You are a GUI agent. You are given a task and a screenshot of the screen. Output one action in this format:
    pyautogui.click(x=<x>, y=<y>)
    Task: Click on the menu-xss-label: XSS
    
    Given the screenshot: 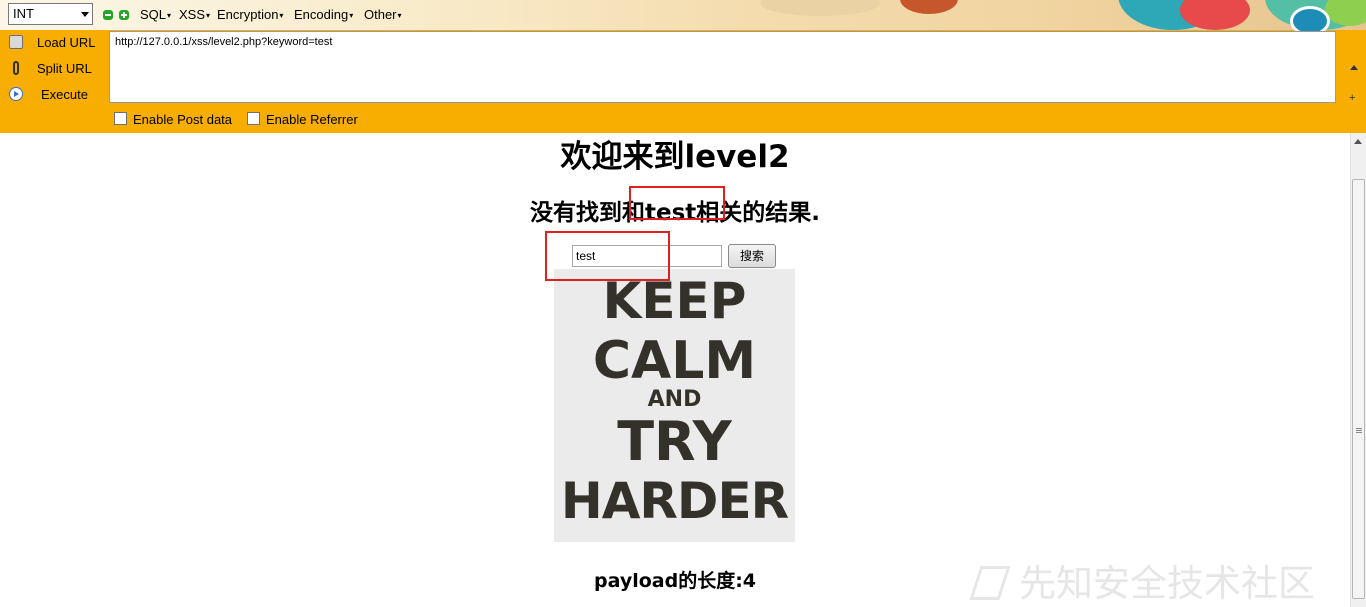 What is the action you would take?
    pyautogui.click(x=192, y=14)
    